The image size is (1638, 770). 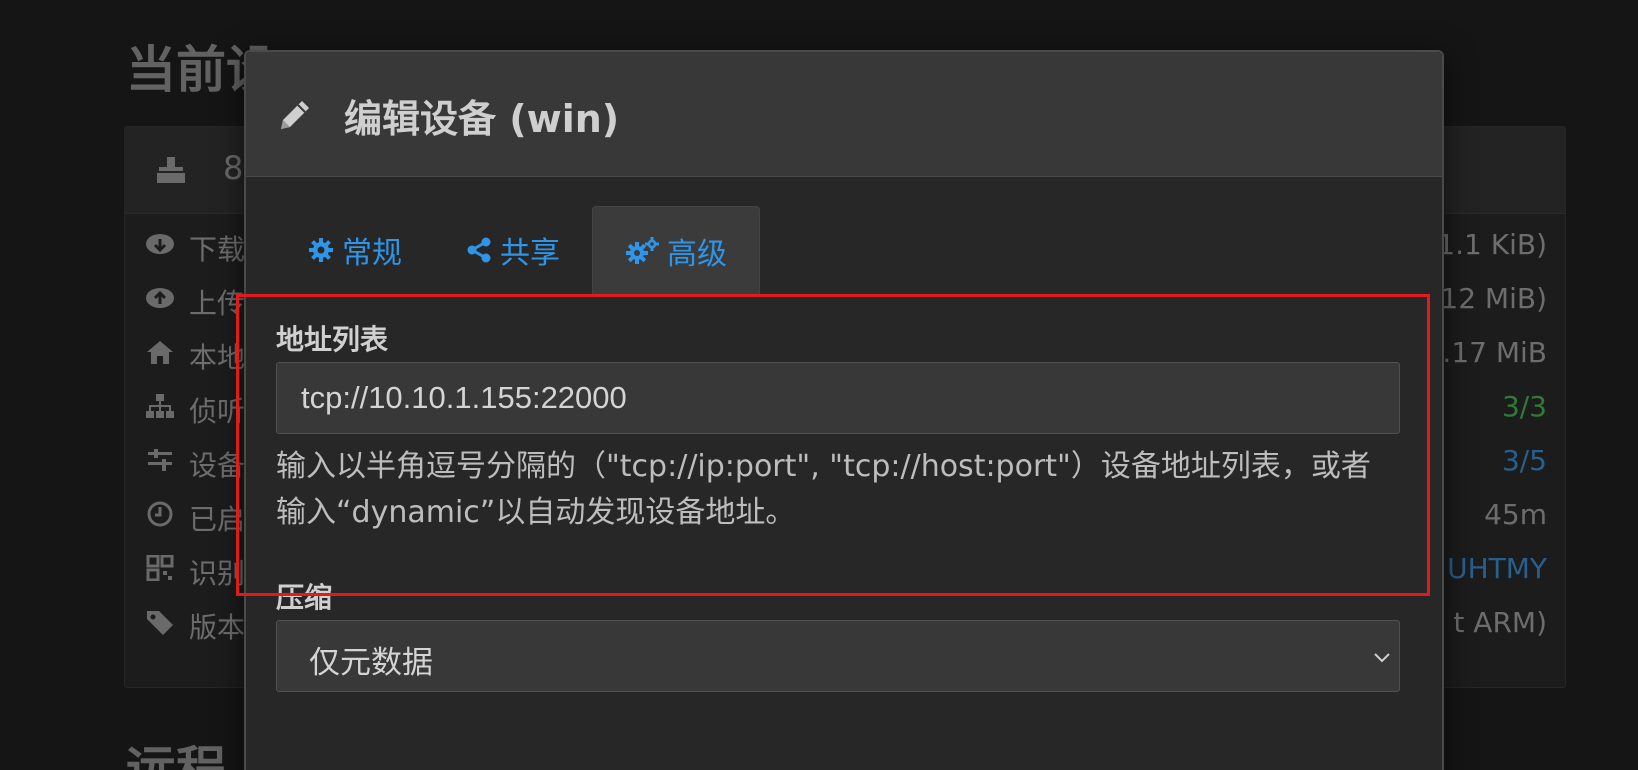 I want to click on modal-title: 编辑设备 (win), so click(x=482, y=119).